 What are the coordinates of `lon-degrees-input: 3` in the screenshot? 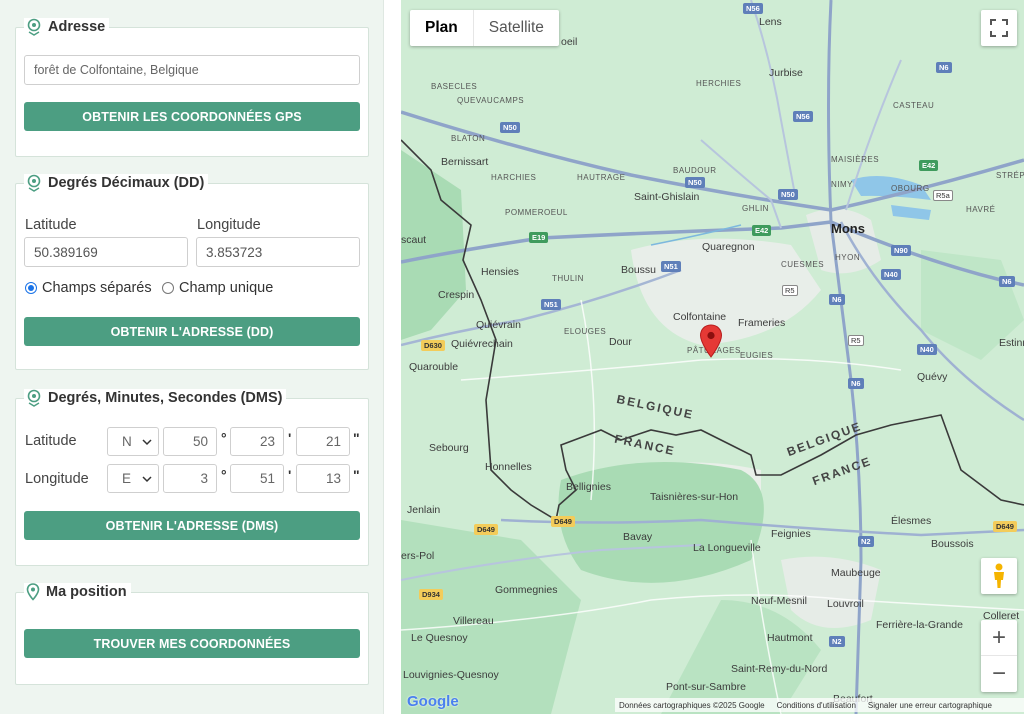 It's located at (190, 478).